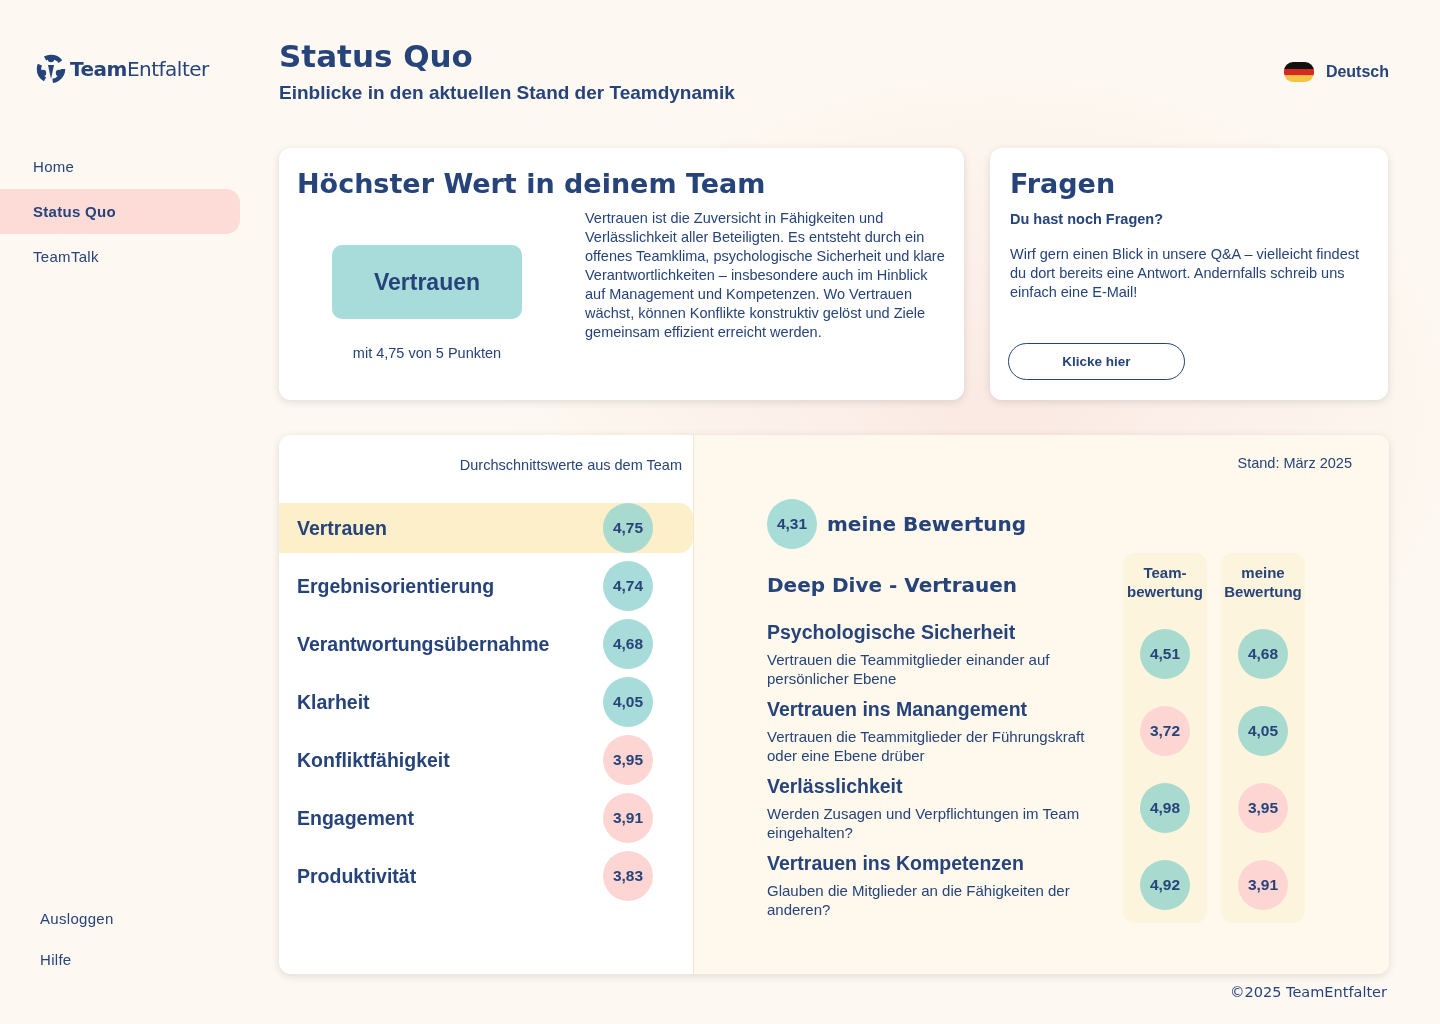 The height and width of the screenshot is (1024, 1440). What do you see at coordinates (628, 876) in the screenshot?
I see `score-badge: 3,83` at bounding box center [628, 876].